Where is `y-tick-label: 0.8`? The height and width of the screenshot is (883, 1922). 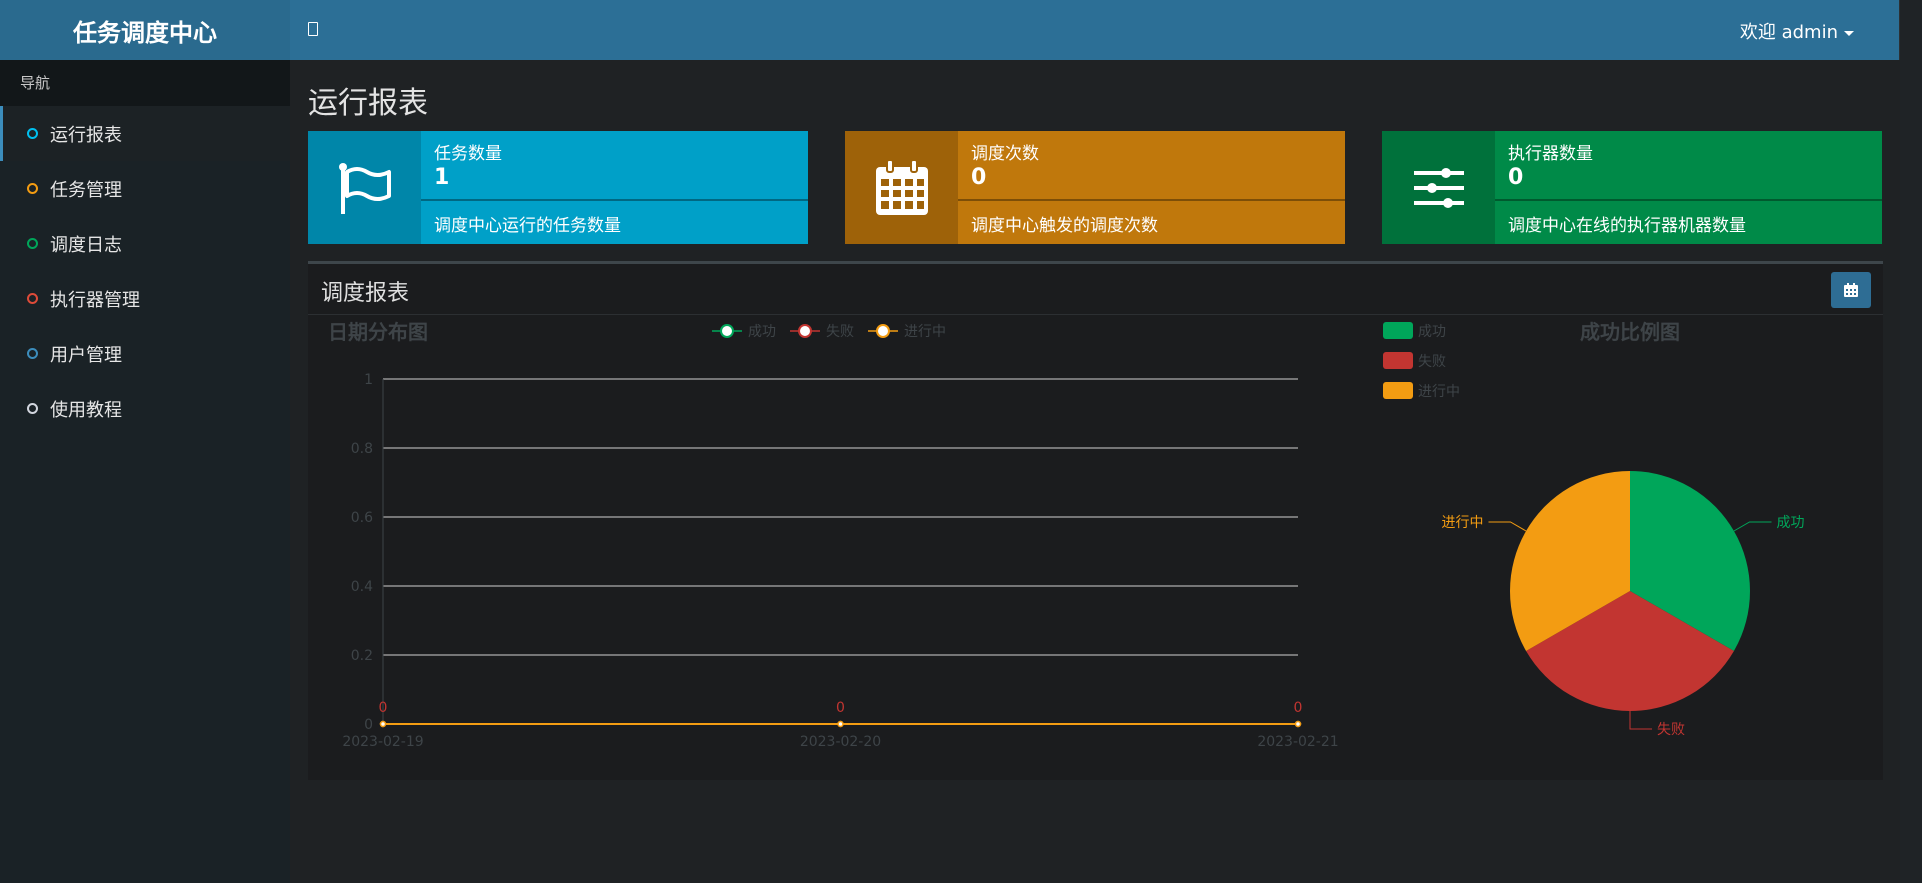 y-tick-label: 0.8 is located at coordinates (362, 449).